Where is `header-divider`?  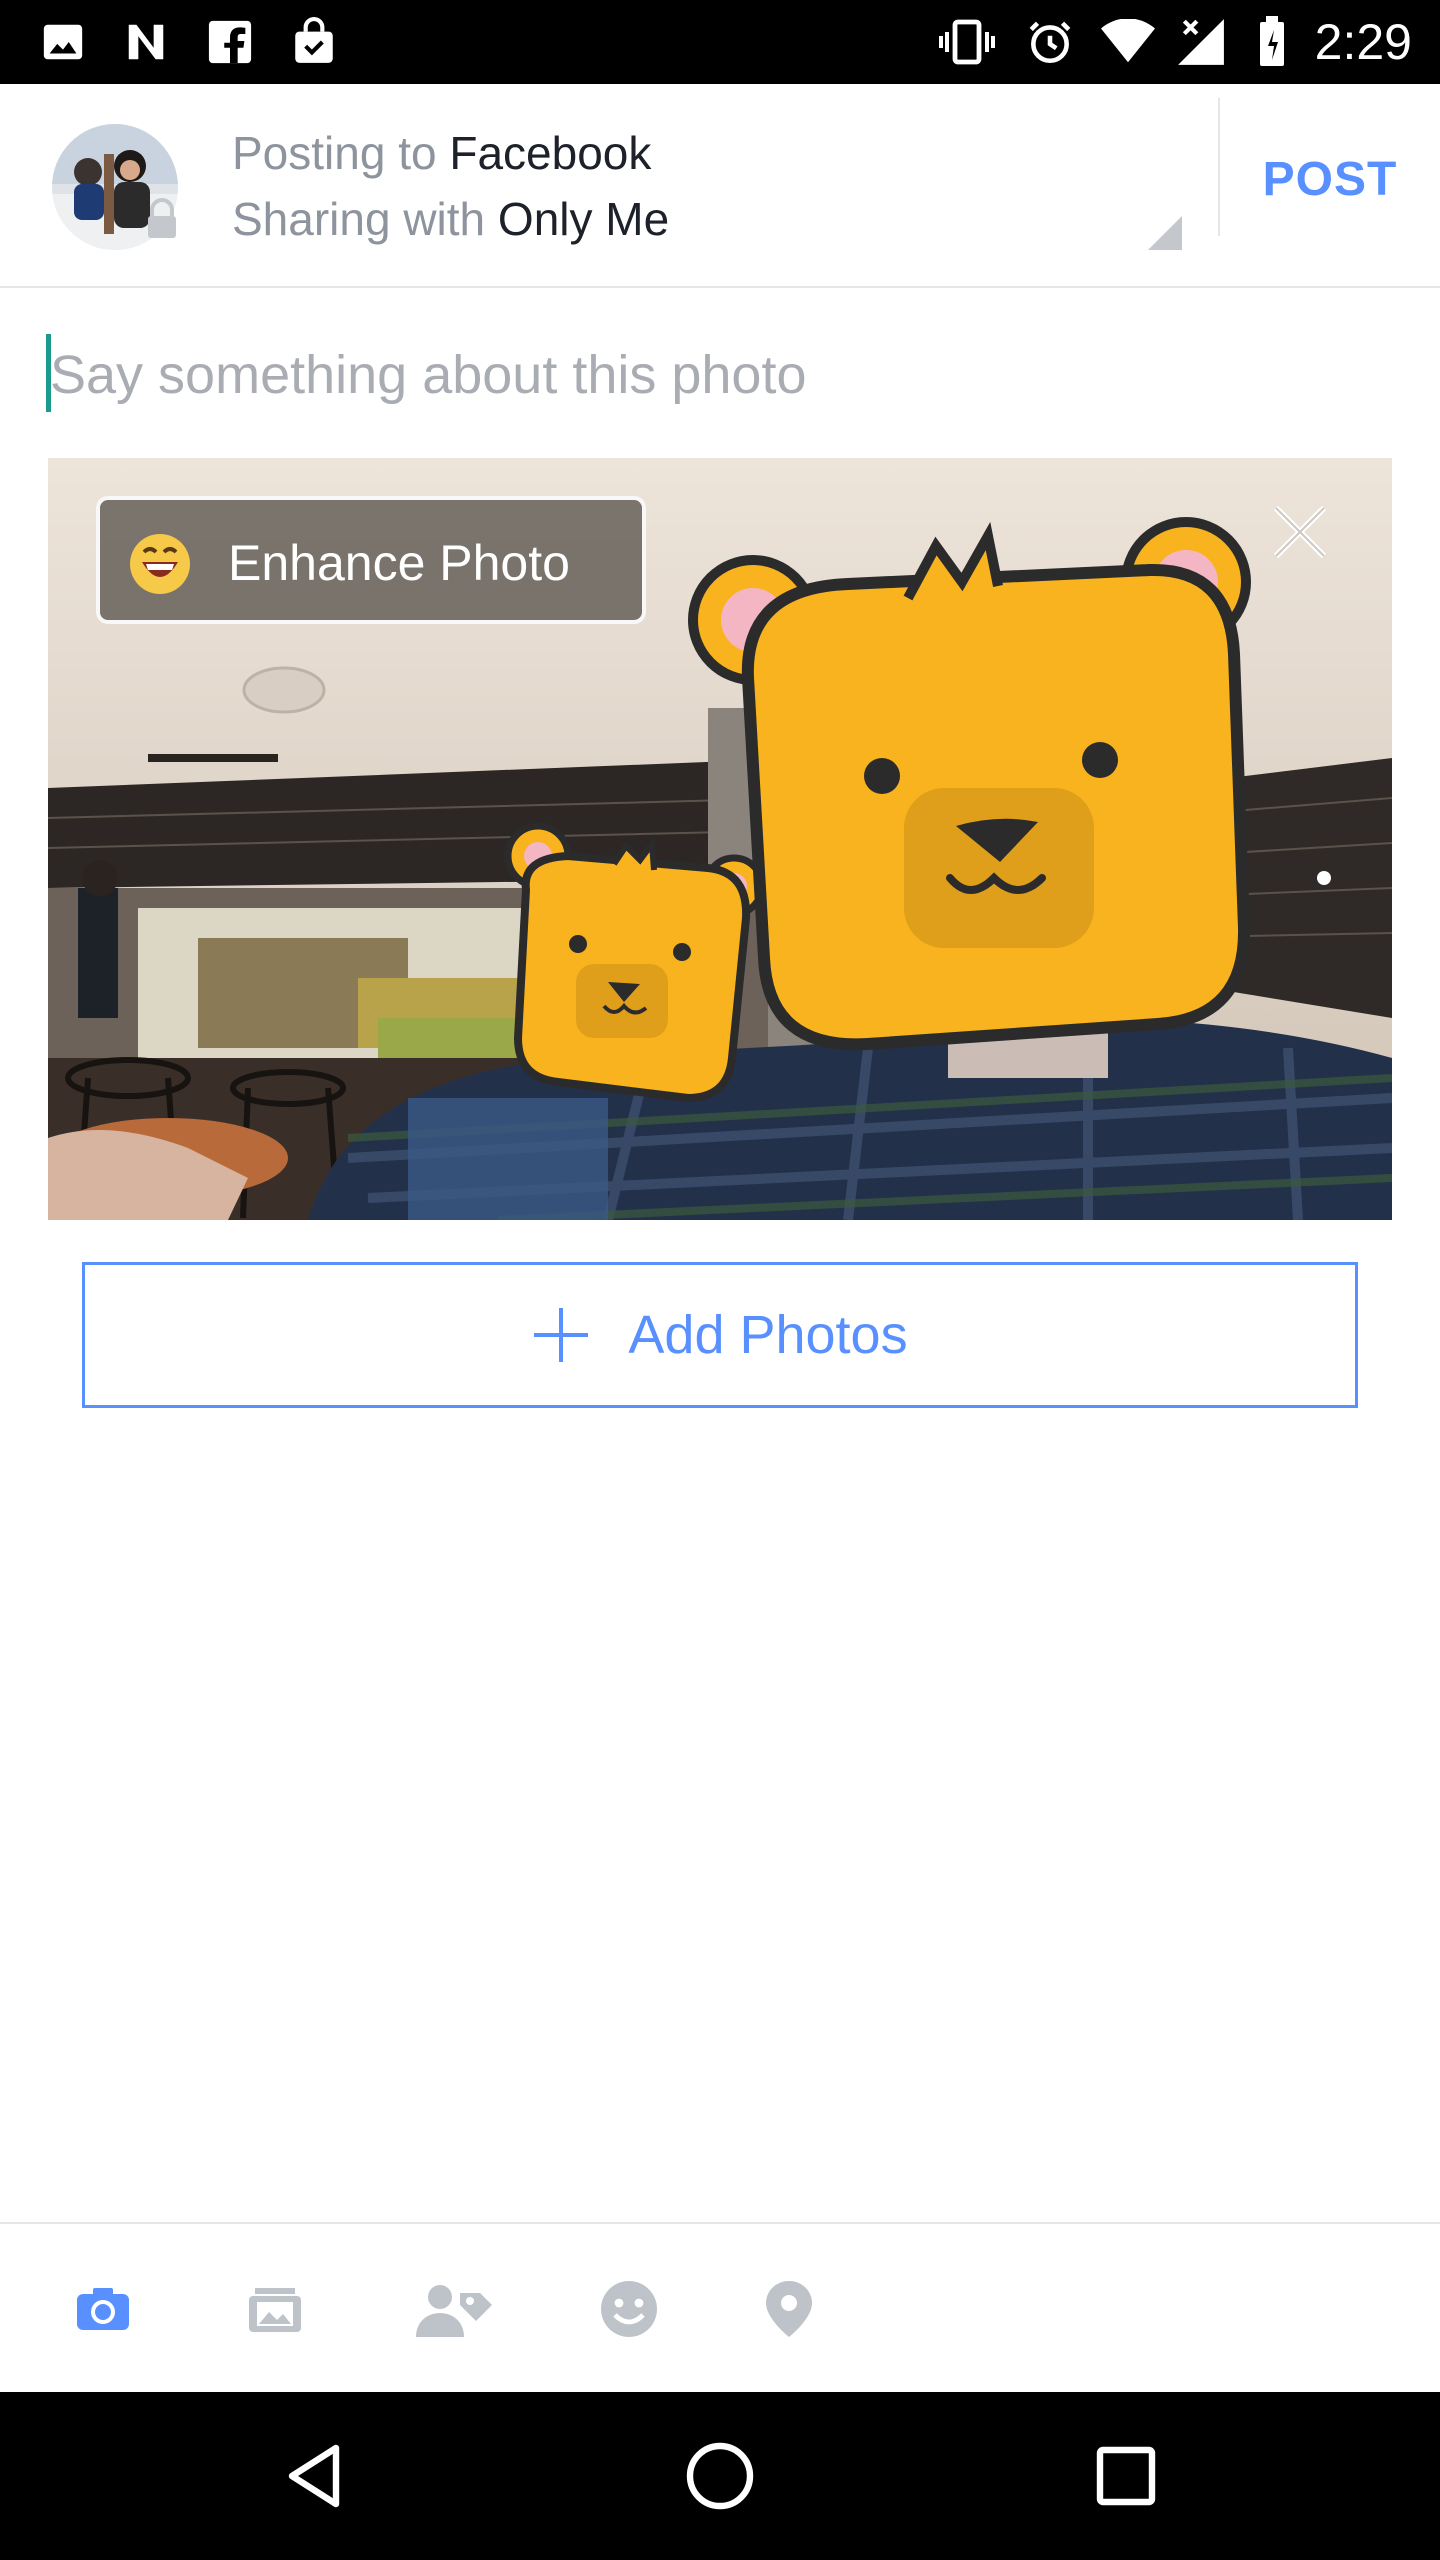 header-divider is located at coordinates (1219, 167).